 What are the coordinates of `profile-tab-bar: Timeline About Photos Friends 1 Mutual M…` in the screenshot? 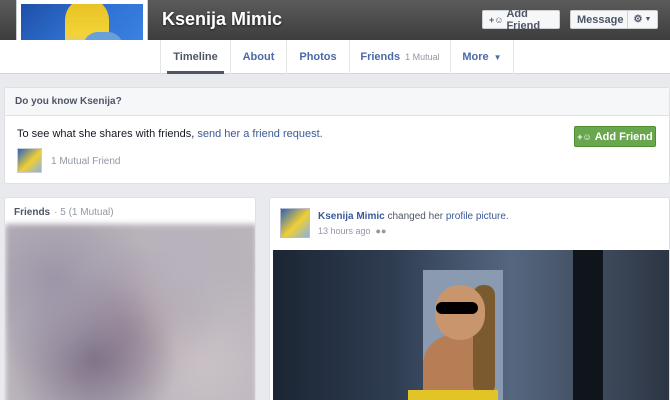 It's located at (335, 57).